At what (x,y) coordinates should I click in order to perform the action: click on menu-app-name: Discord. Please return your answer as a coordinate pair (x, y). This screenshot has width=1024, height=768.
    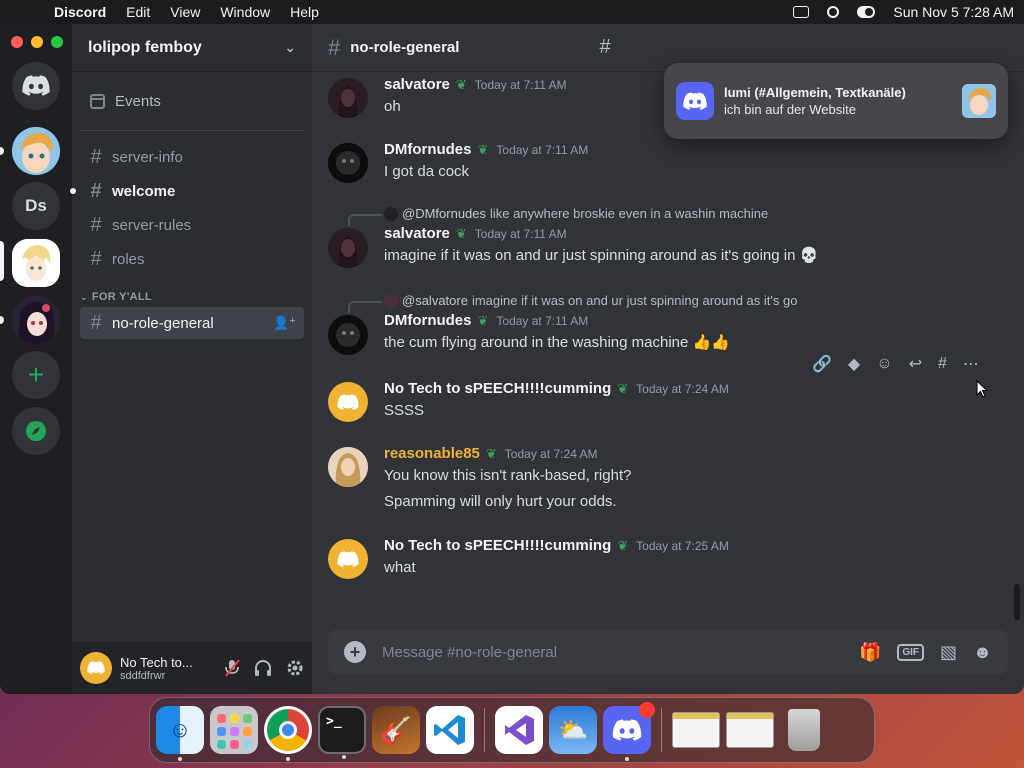
    Looking at the image, I should click on (80, 12).